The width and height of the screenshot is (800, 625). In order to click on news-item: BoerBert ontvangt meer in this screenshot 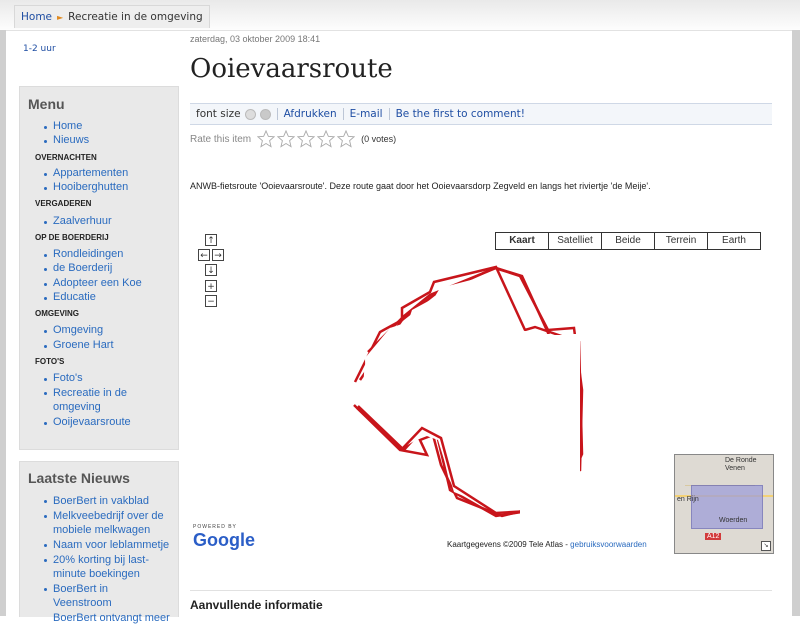, I will do `click(115, 618)`.